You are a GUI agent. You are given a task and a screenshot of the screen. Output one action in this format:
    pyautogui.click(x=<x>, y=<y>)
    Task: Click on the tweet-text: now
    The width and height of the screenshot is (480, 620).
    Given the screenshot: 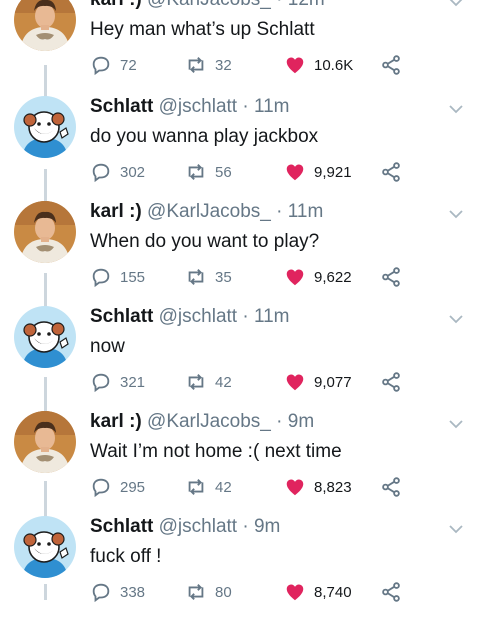 What is the action you would take?
    pyautogui.click(x=107, y=346)
    